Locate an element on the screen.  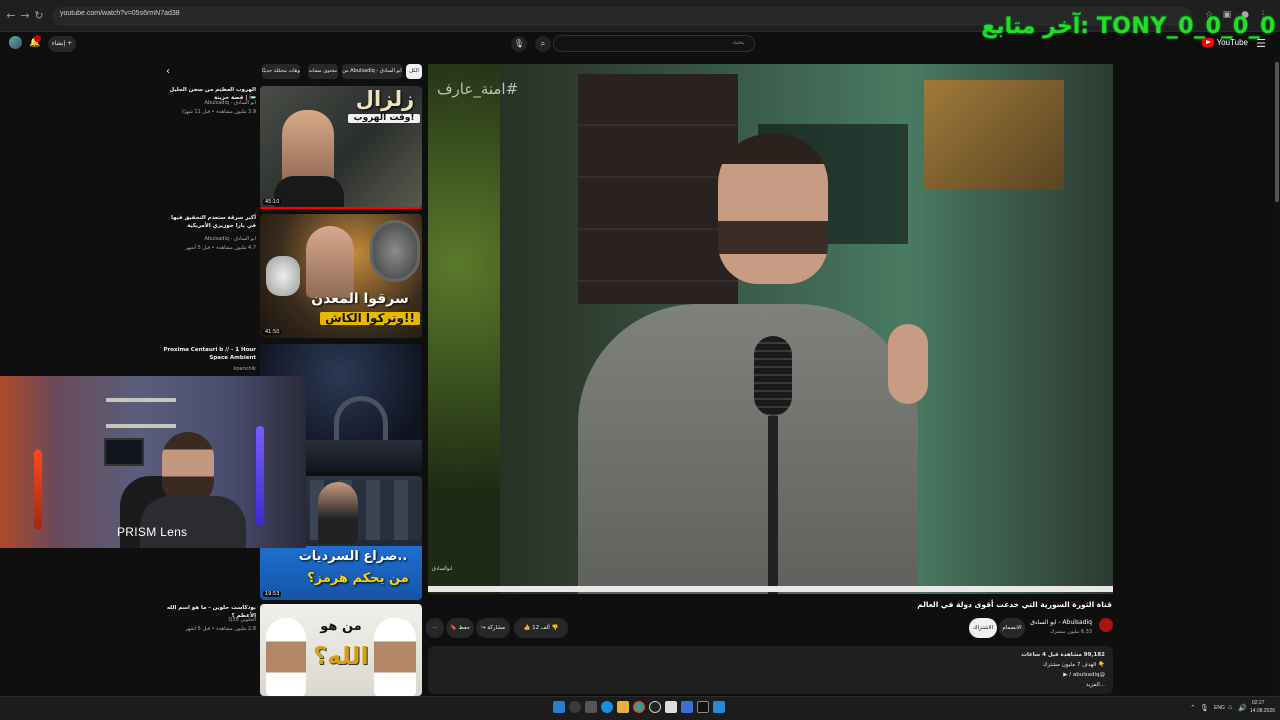
recommendation-thumbnail: من هو الله؟ is located at coordinates (341, 650).